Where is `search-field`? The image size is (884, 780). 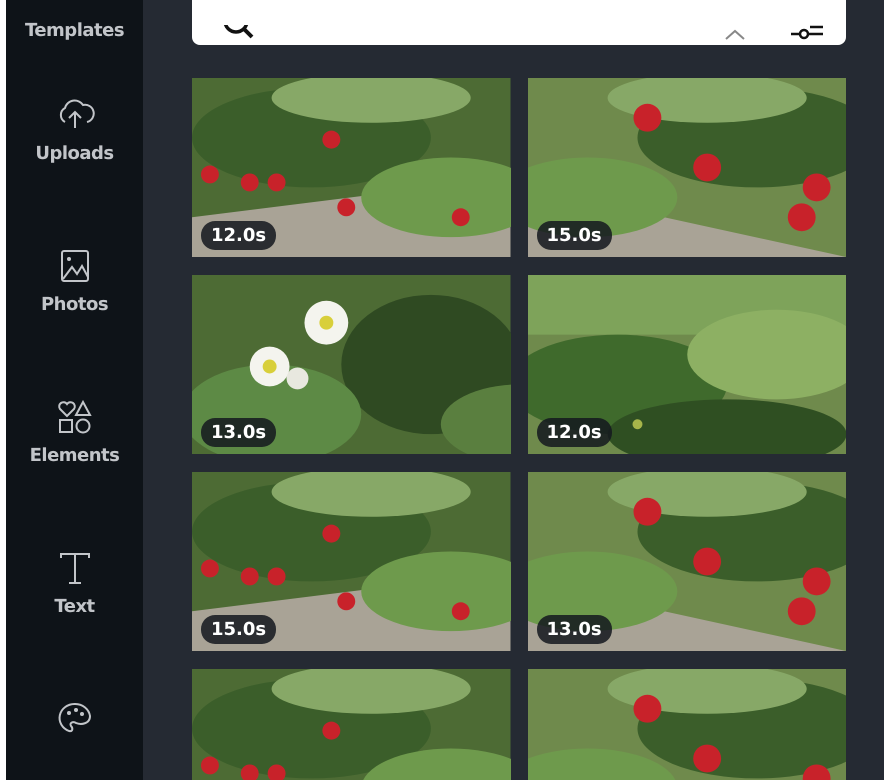
search-field is located at coordinates (519, 22).